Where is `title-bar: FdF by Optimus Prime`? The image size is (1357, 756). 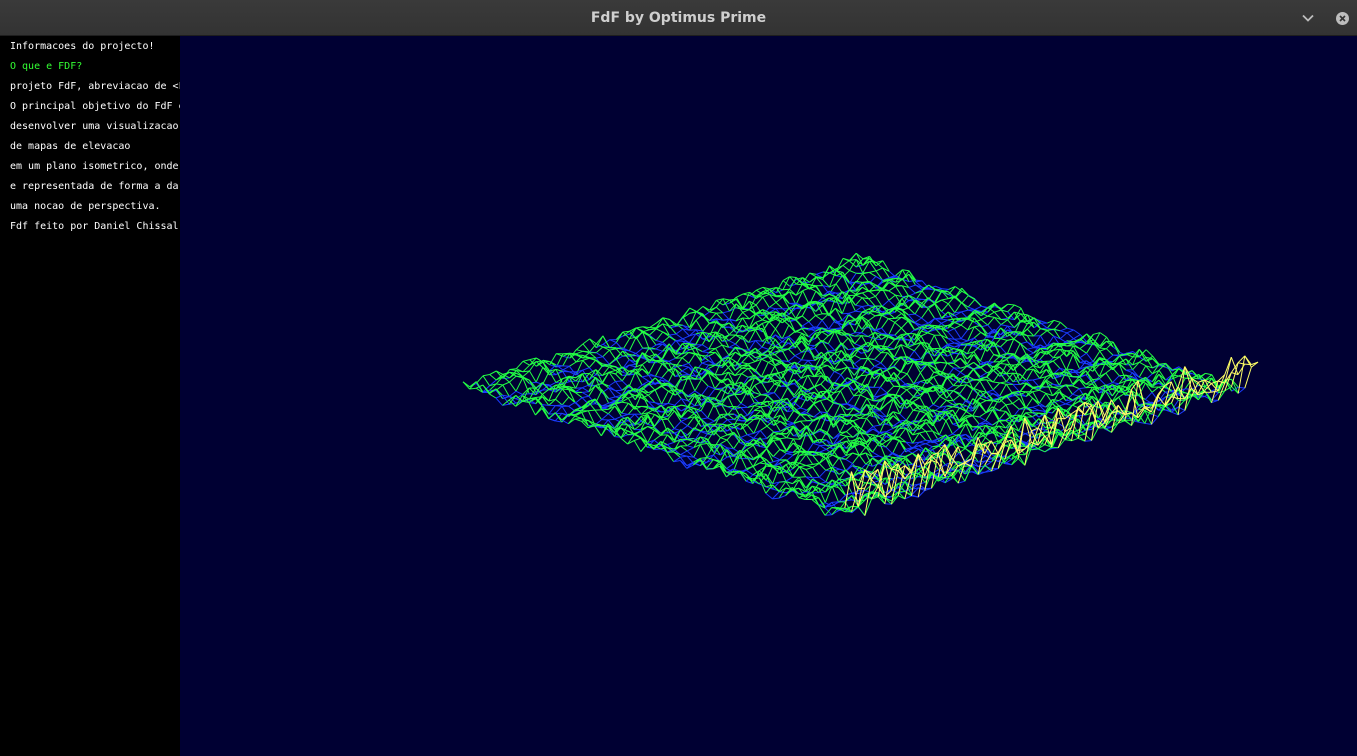 title-bar: FdF by Optimus Prime is located at coordinates (678, 18).